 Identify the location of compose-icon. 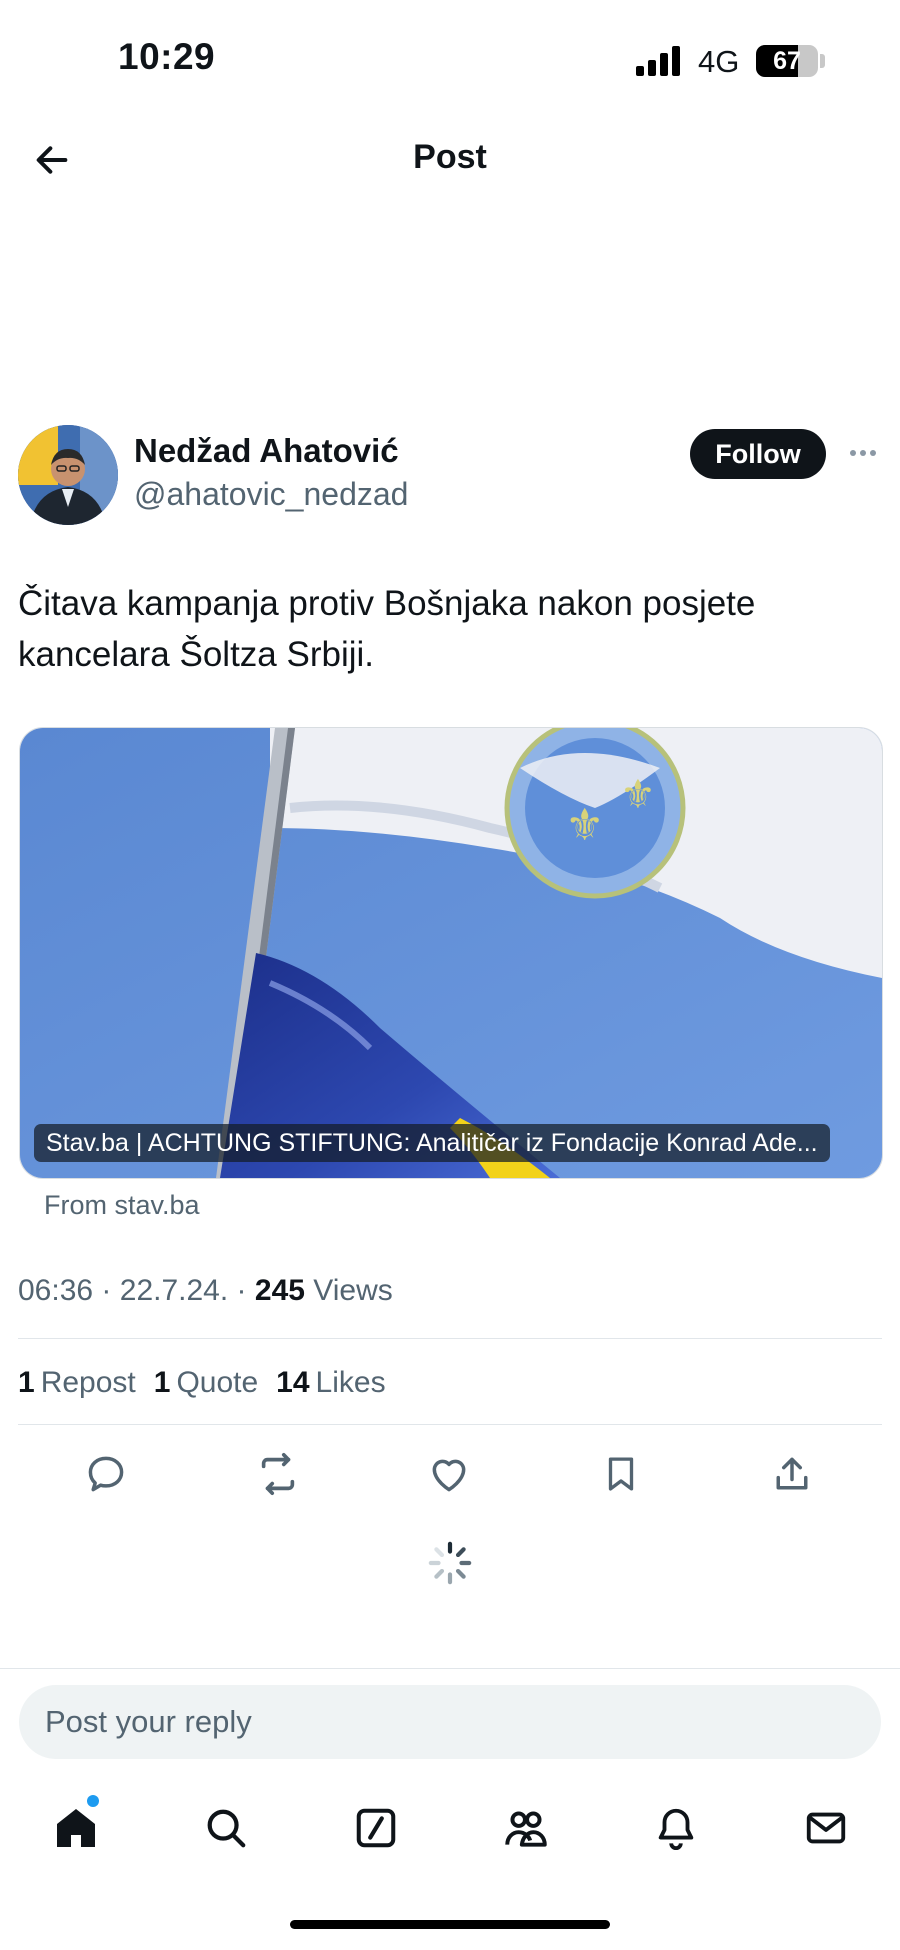
(376, 1828).